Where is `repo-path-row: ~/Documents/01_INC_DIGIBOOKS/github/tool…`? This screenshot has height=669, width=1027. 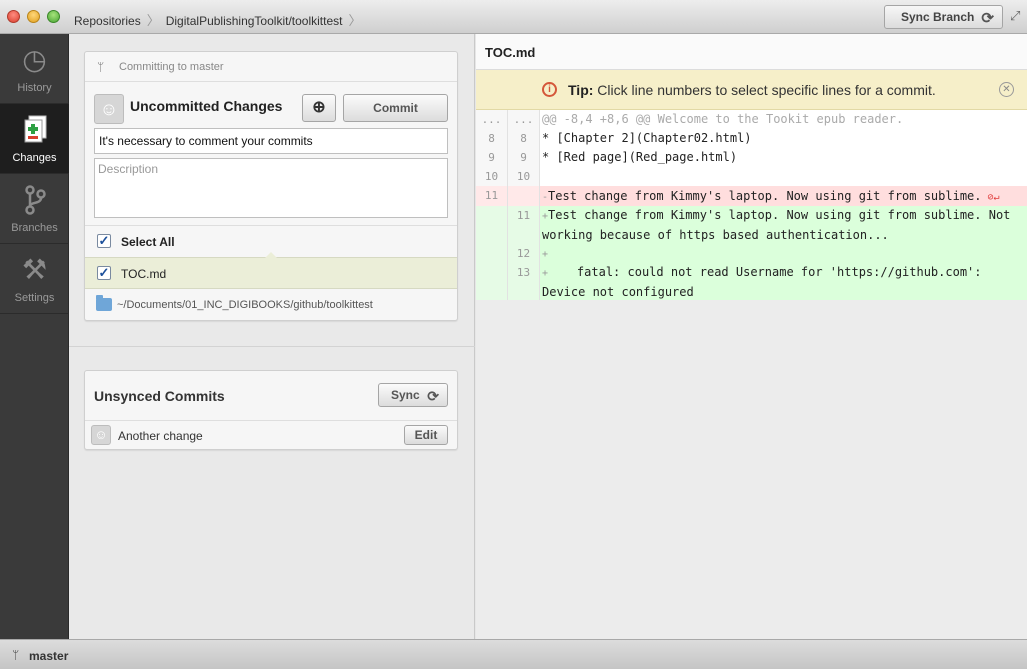 repo-path-row: ~/Documents/01_INC_DIGIBOOKS/github/tool… is located at coordinates (271, 304).